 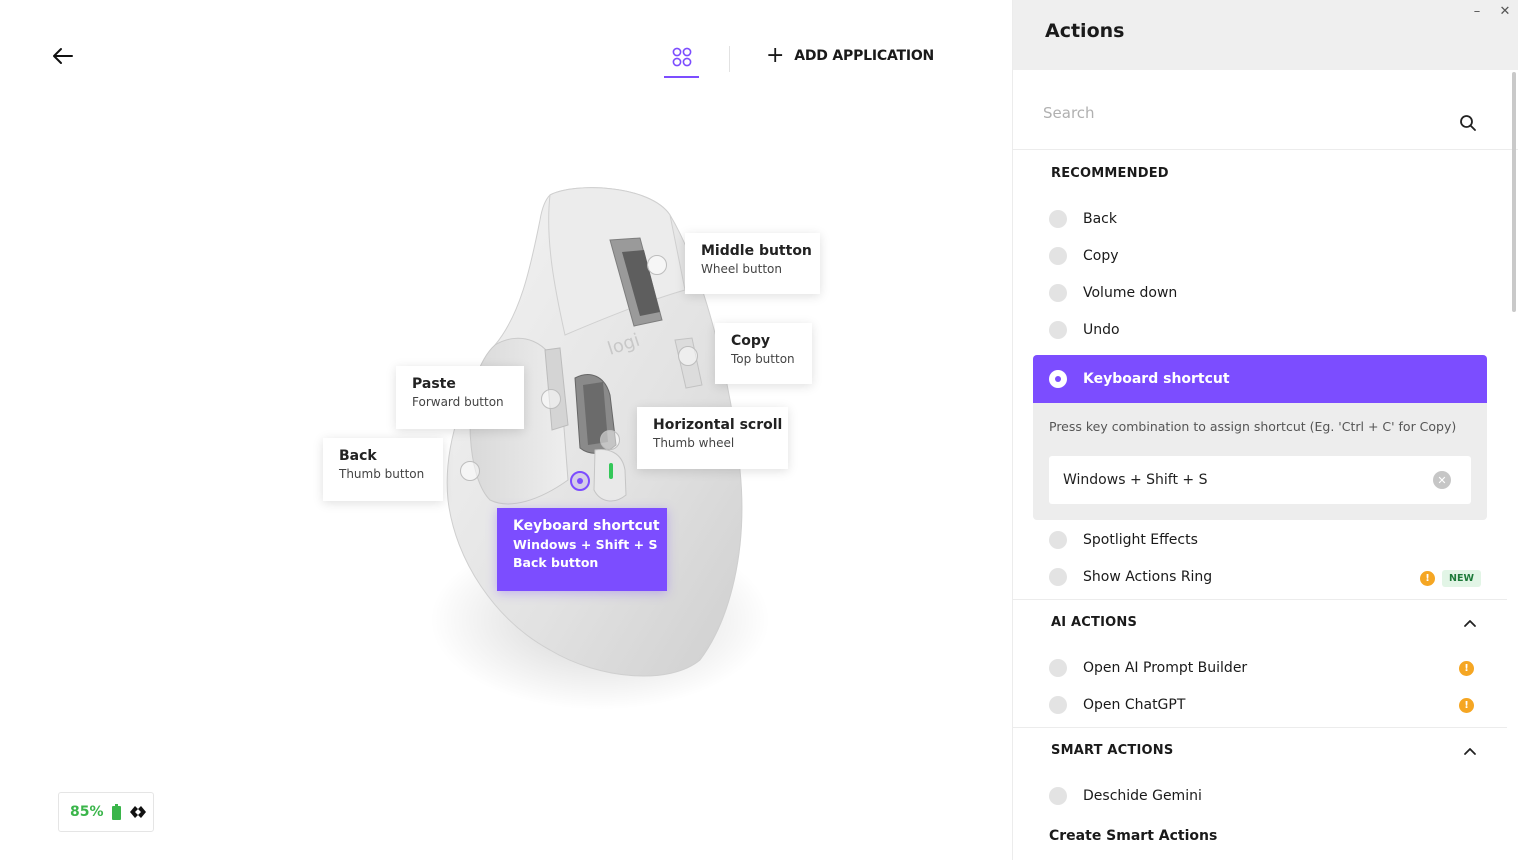 I want to click on action-label: Spotlight Effects, so click(x=1140, y=540).